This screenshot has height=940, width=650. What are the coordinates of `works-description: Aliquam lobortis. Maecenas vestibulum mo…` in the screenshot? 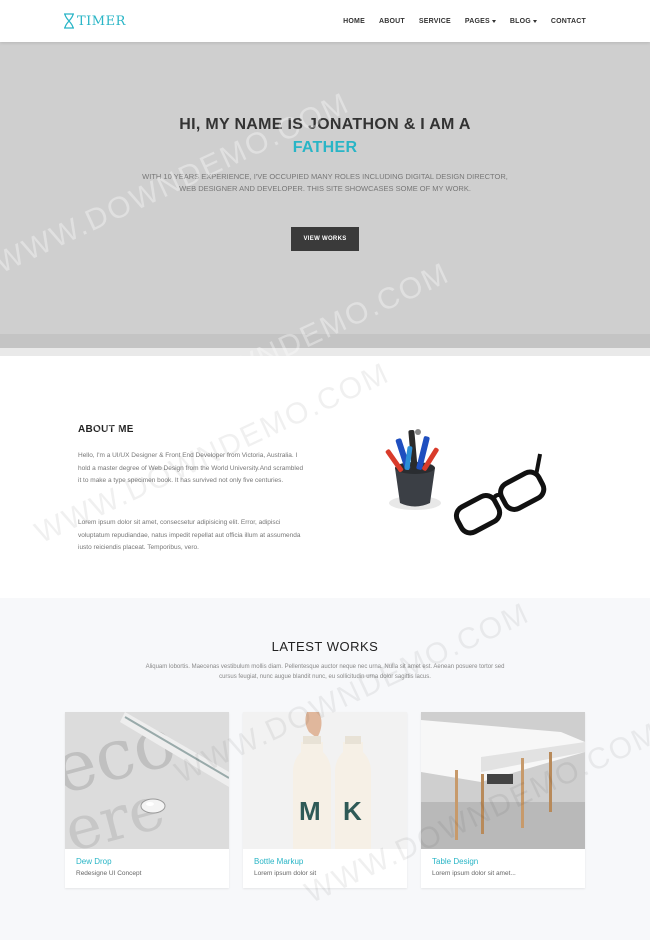 It's located at (325, 672).